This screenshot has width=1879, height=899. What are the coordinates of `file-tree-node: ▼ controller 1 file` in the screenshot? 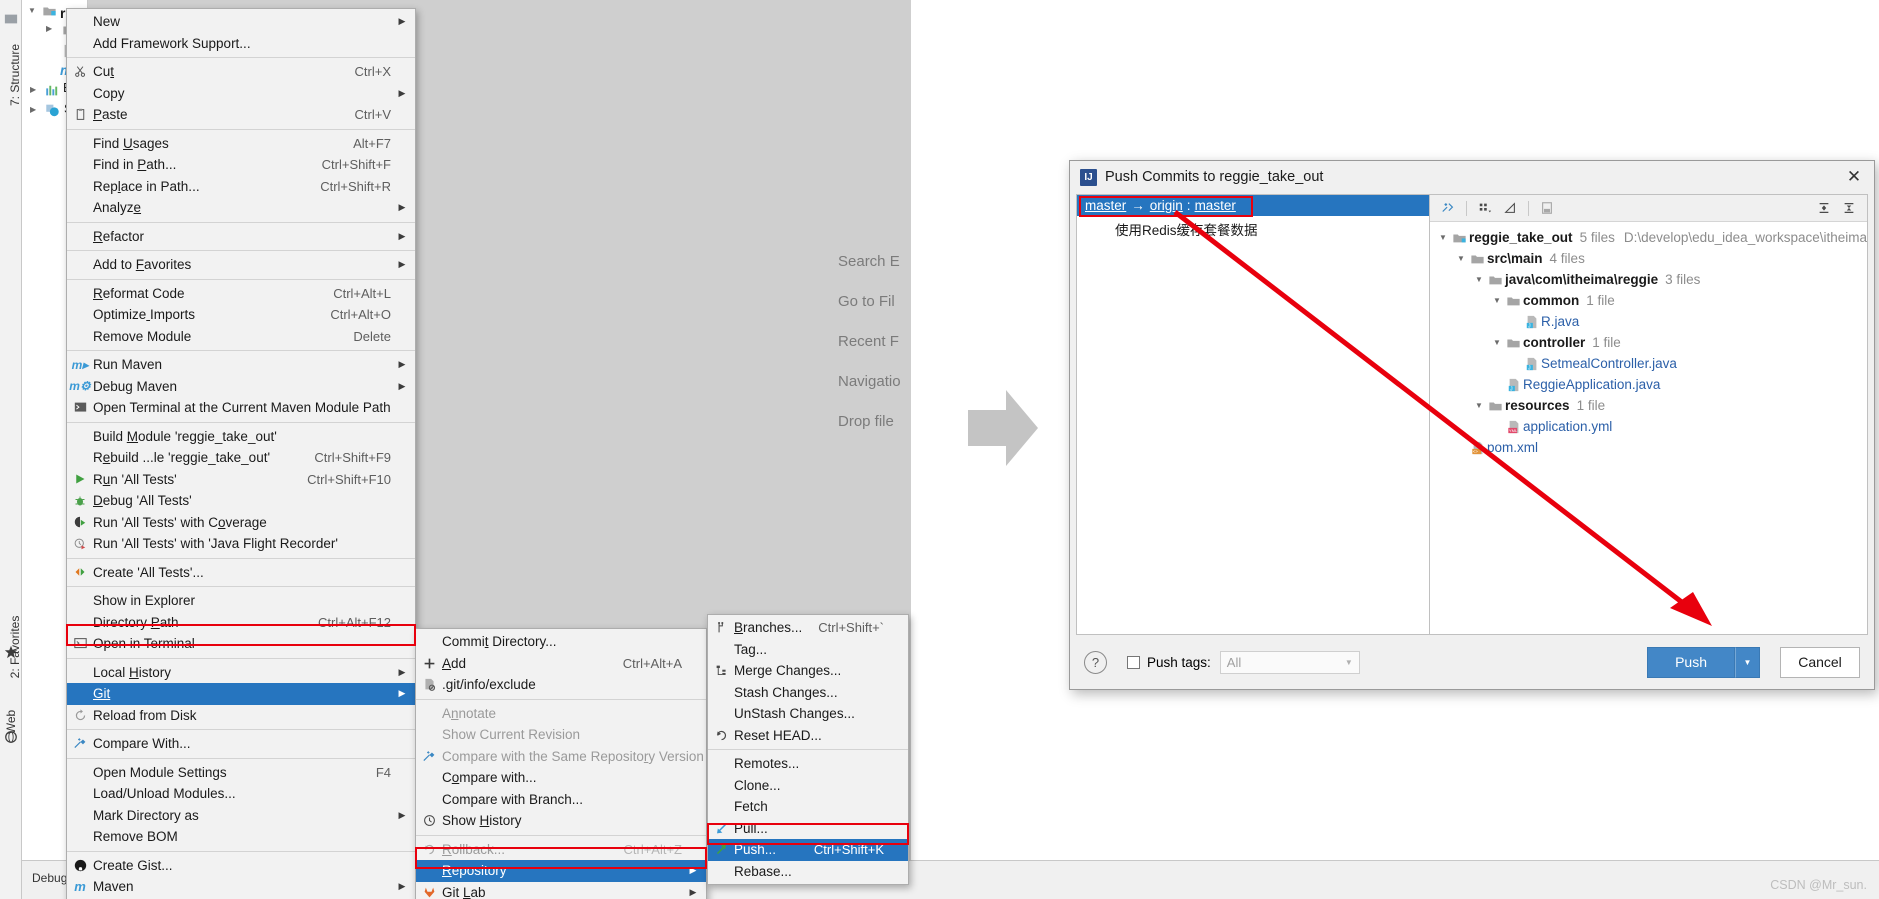 It's located at (1648, 342).